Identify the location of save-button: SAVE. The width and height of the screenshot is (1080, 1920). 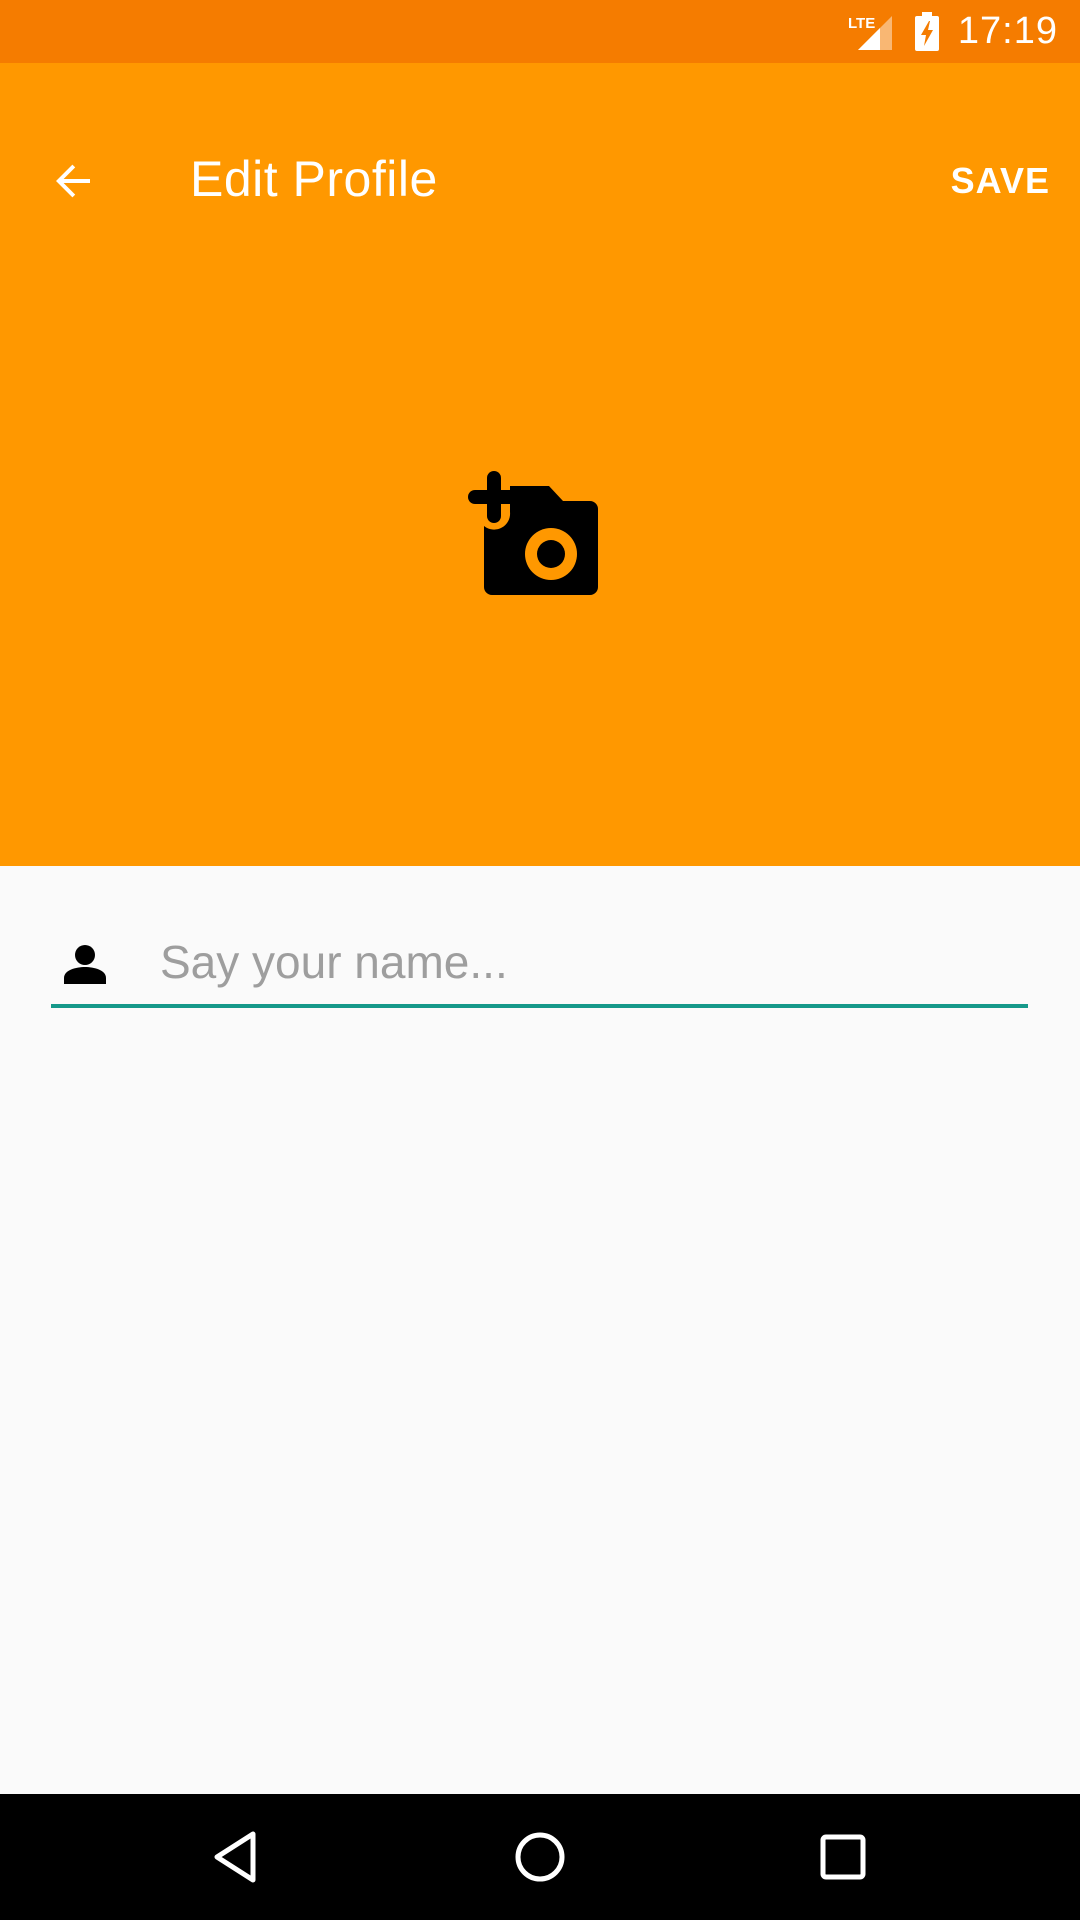
(1000, 181).